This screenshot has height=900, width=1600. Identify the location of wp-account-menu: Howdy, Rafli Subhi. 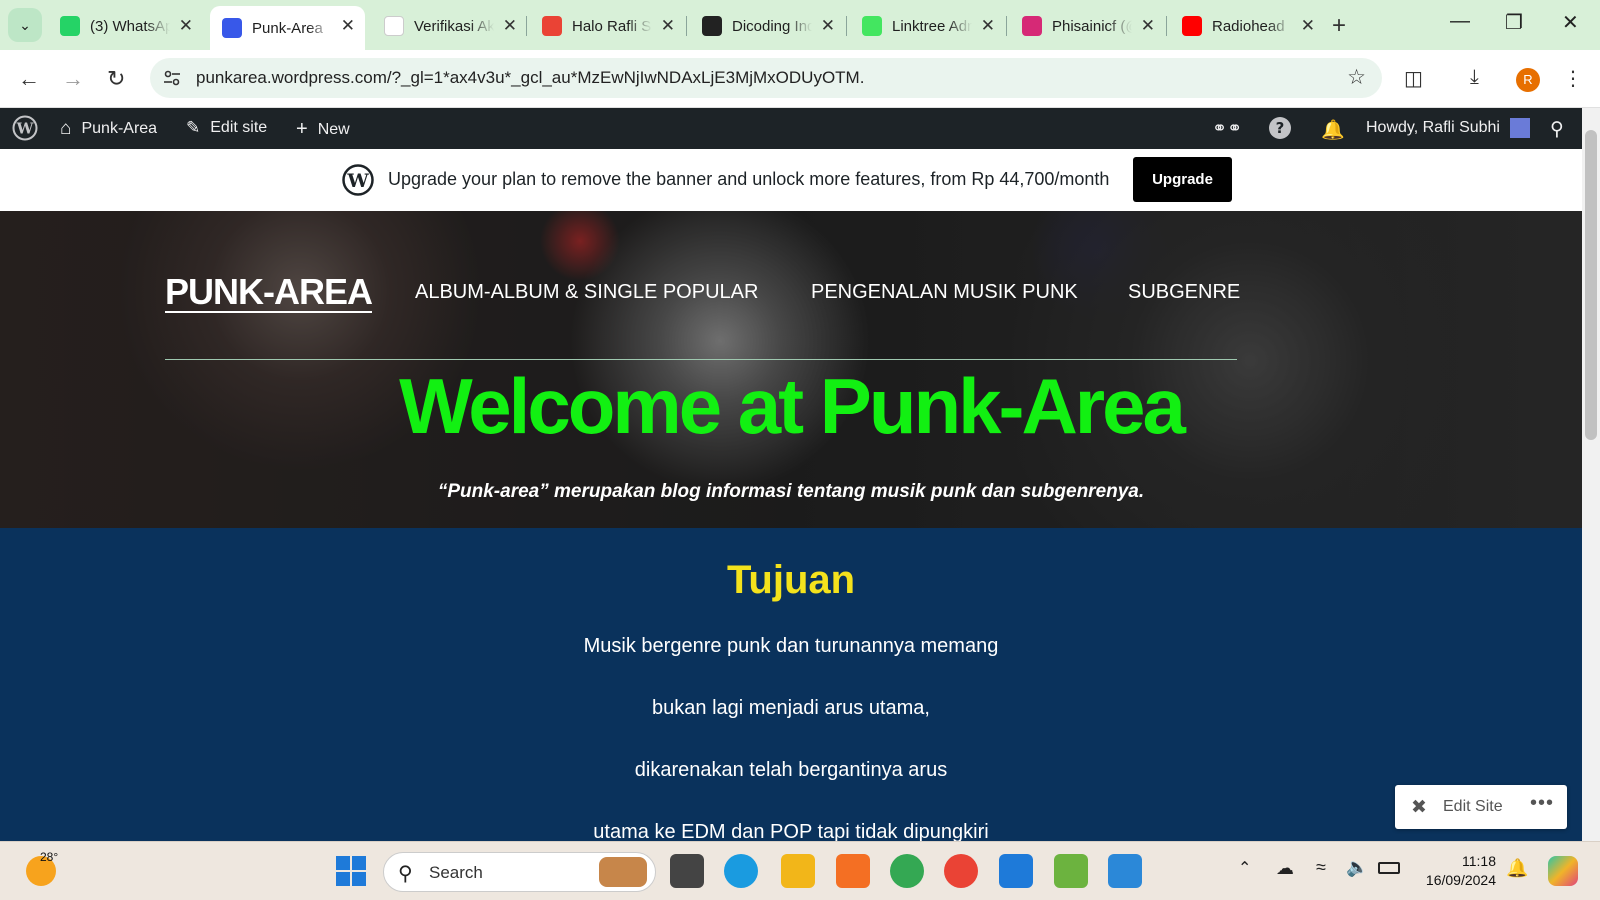
(1448, 128).